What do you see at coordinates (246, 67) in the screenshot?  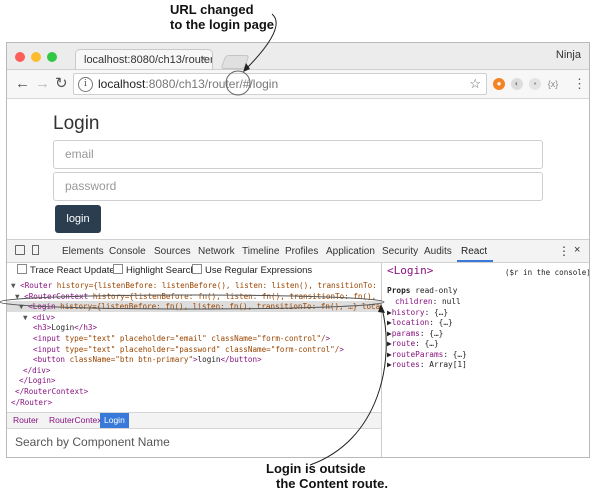 I see `url-arrowhead` at bounding box center [246, 67].